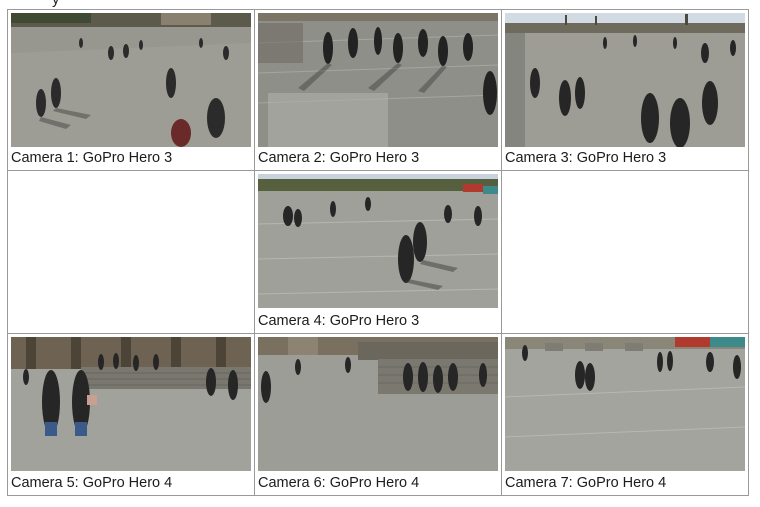 Image resolution: width=760 pixels, height=507 pixels. I want to click on camera-4-image, so click(378, 241).